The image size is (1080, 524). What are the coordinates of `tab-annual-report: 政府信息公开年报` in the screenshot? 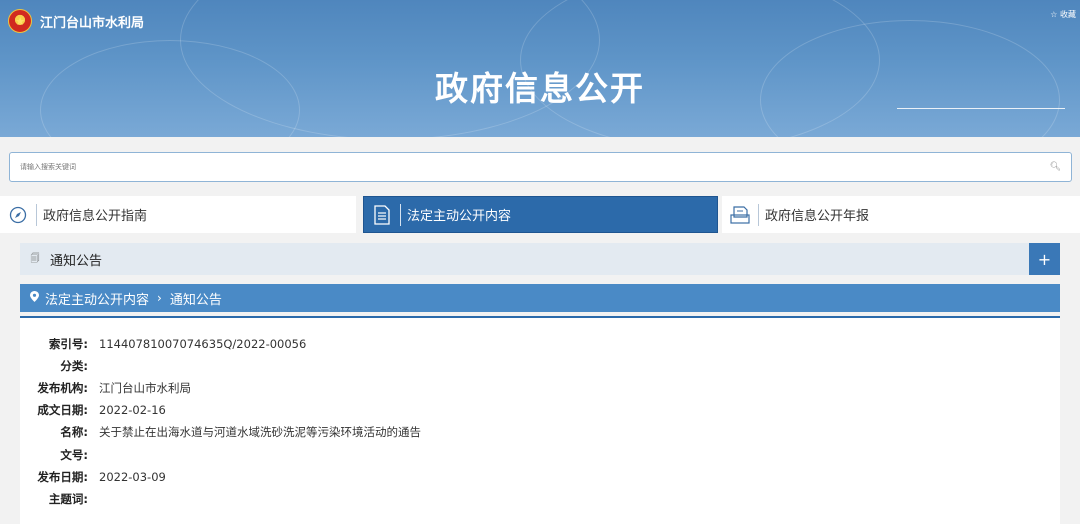 It's located at (901, 214).